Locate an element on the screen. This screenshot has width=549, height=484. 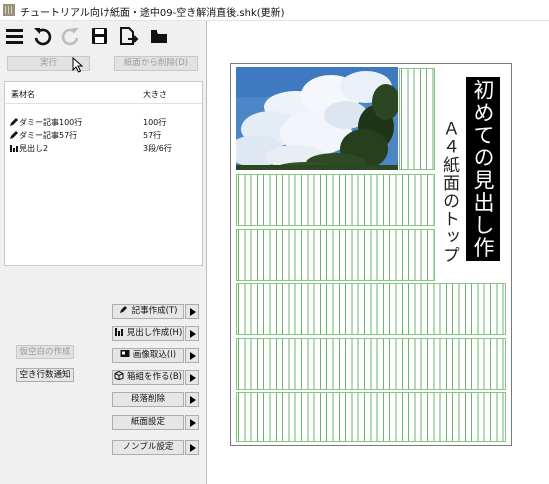
headline-box: 初めての見出し作り is located at coordinates (483, 179).